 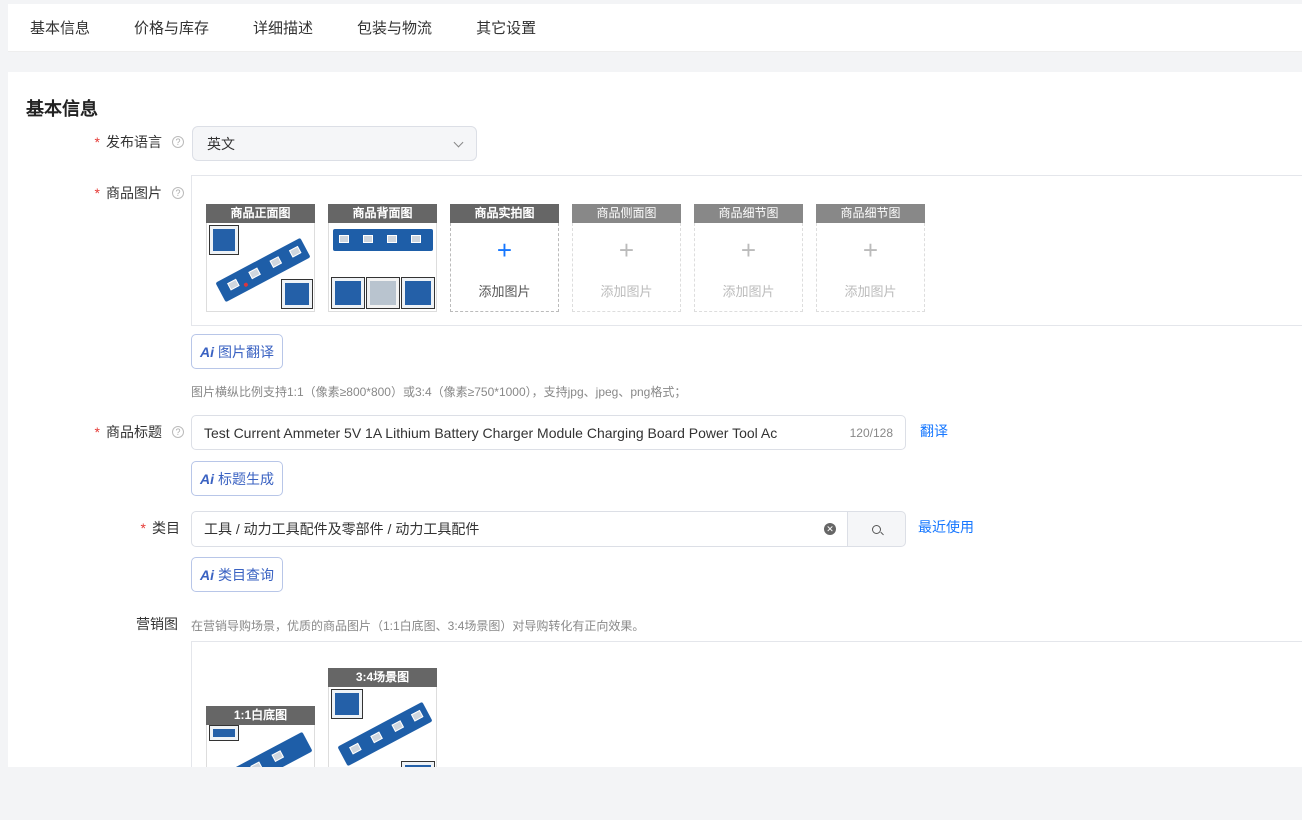 What do you see at coordinates (246, 478) in the screenshot?
I see `title-generate-label: 标题生成` at bounding box center [246, 478].